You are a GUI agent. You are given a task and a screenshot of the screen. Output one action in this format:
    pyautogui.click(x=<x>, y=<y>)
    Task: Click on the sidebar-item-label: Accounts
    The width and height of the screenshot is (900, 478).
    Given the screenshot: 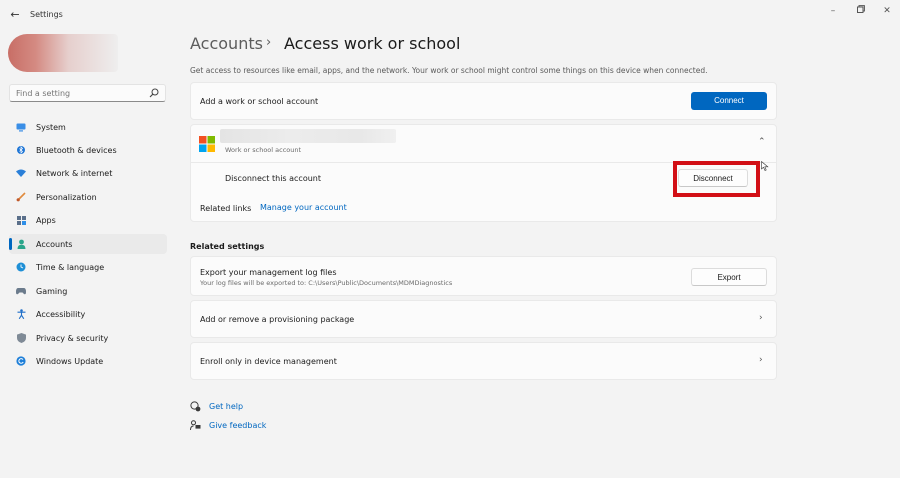 What is the action you would take?
    pyautogui.click(x=54, y=244)
    